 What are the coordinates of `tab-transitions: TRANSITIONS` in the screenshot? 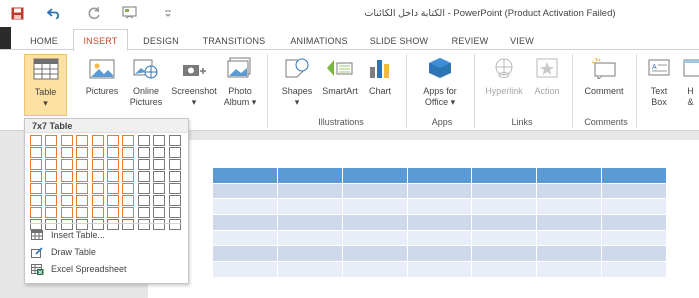 It's located at (234, 40).